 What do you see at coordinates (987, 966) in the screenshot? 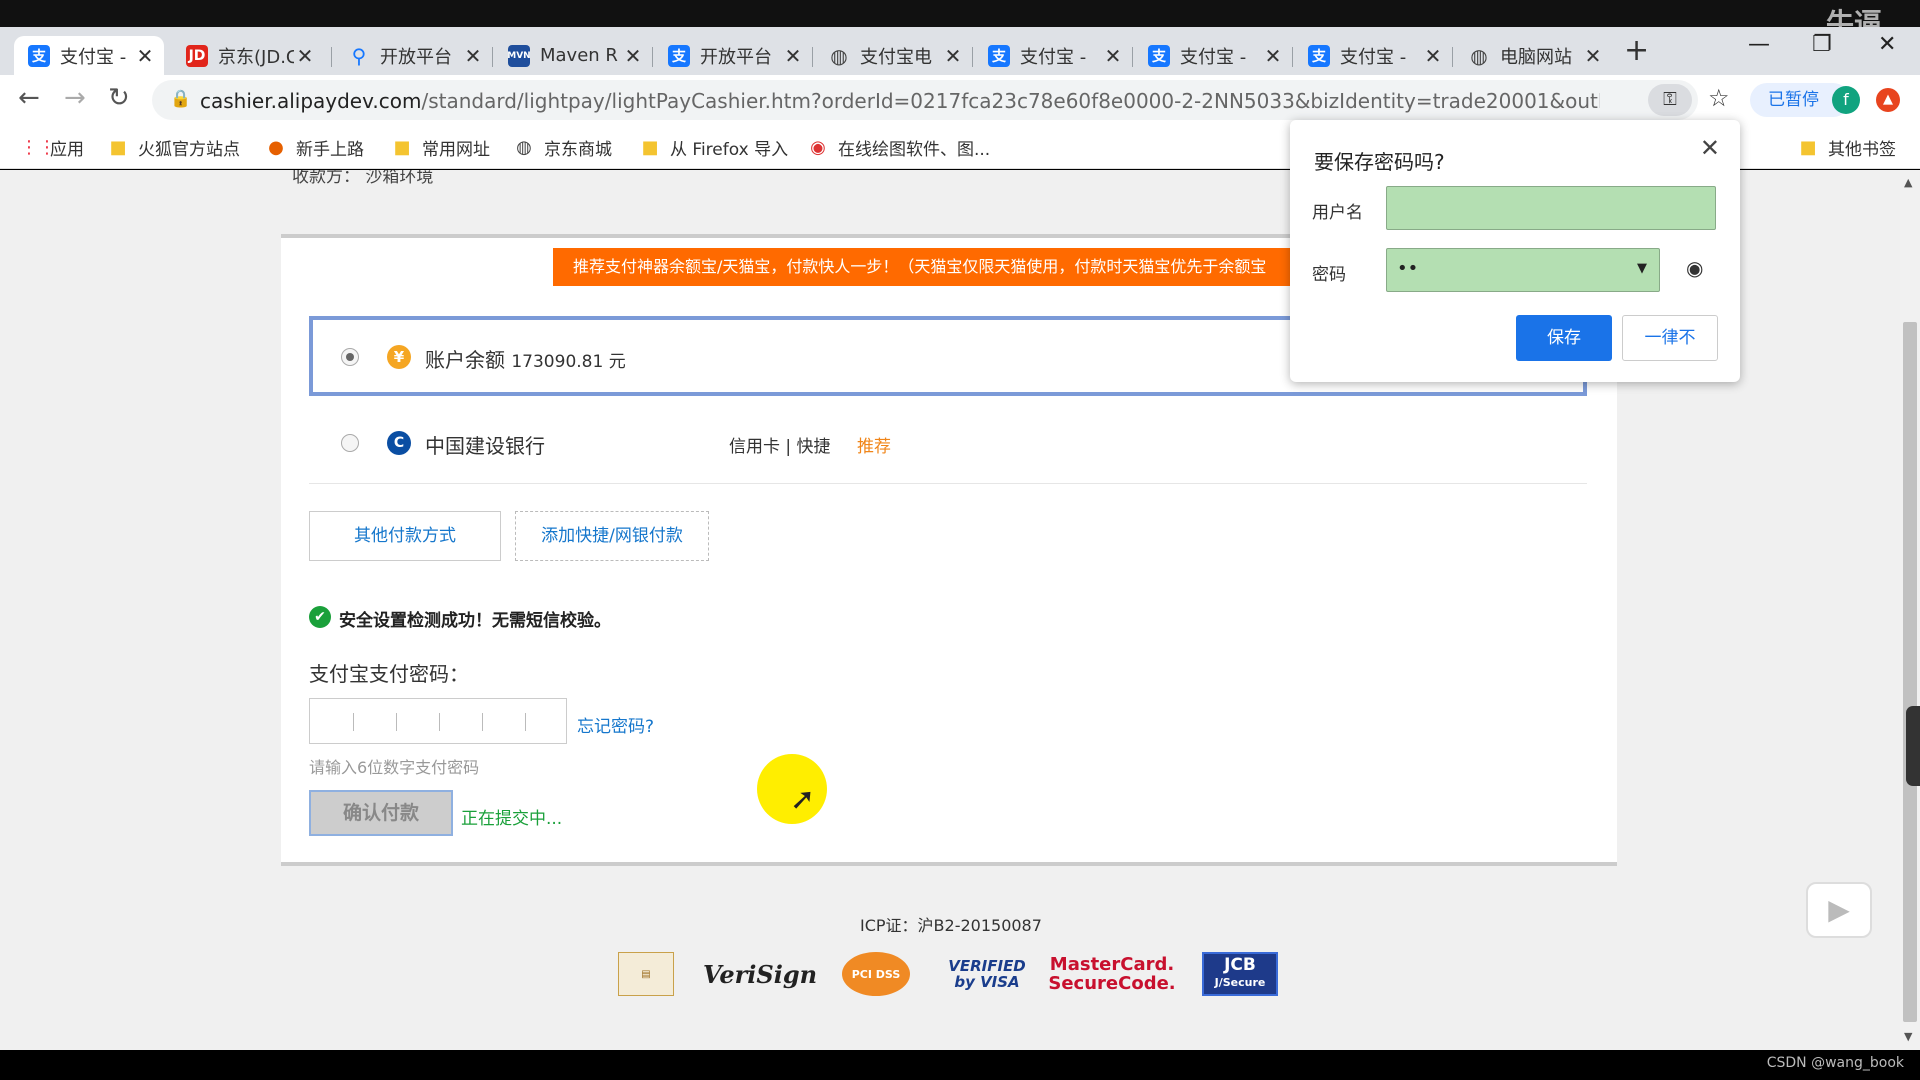
I see `visa-badge-top: VERIFIED` at bounding box center [987, 966].